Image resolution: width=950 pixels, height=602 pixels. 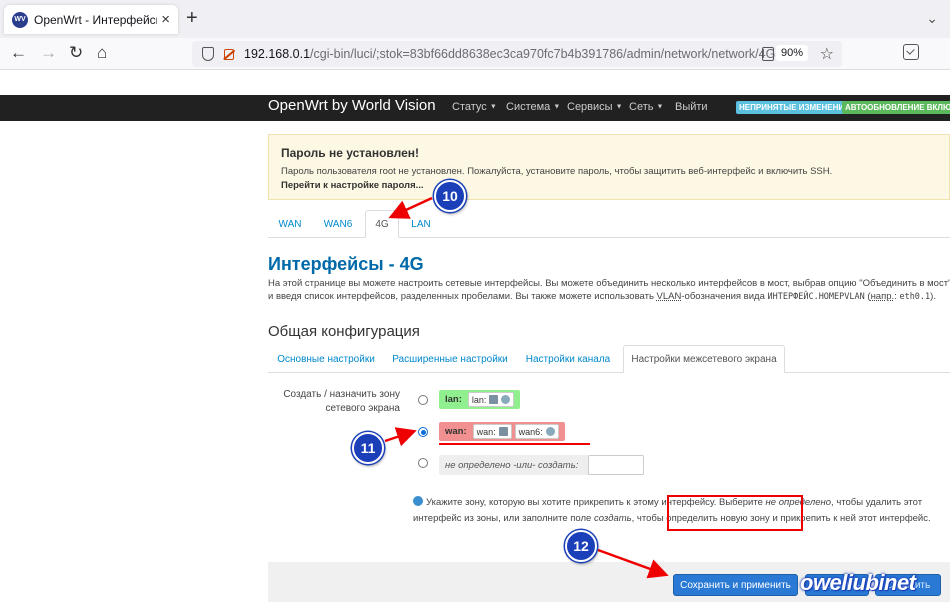 I want to click on brand-title: OpenWrt by World Vision, so click(x=352, y=105).